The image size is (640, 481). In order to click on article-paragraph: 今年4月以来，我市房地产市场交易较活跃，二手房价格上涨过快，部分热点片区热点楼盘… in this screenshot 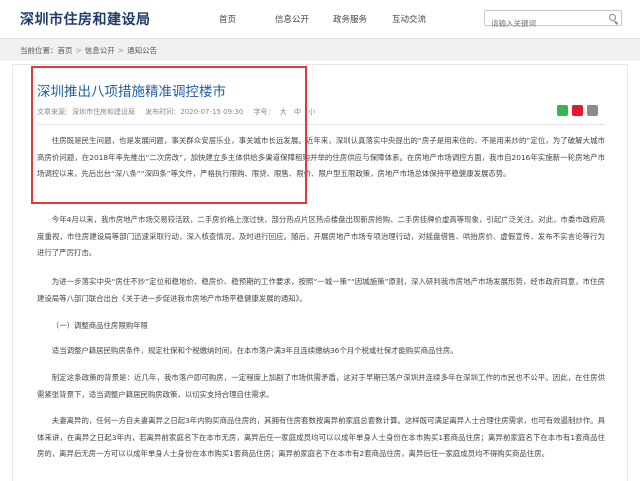, I will do `click(321, 236)`.